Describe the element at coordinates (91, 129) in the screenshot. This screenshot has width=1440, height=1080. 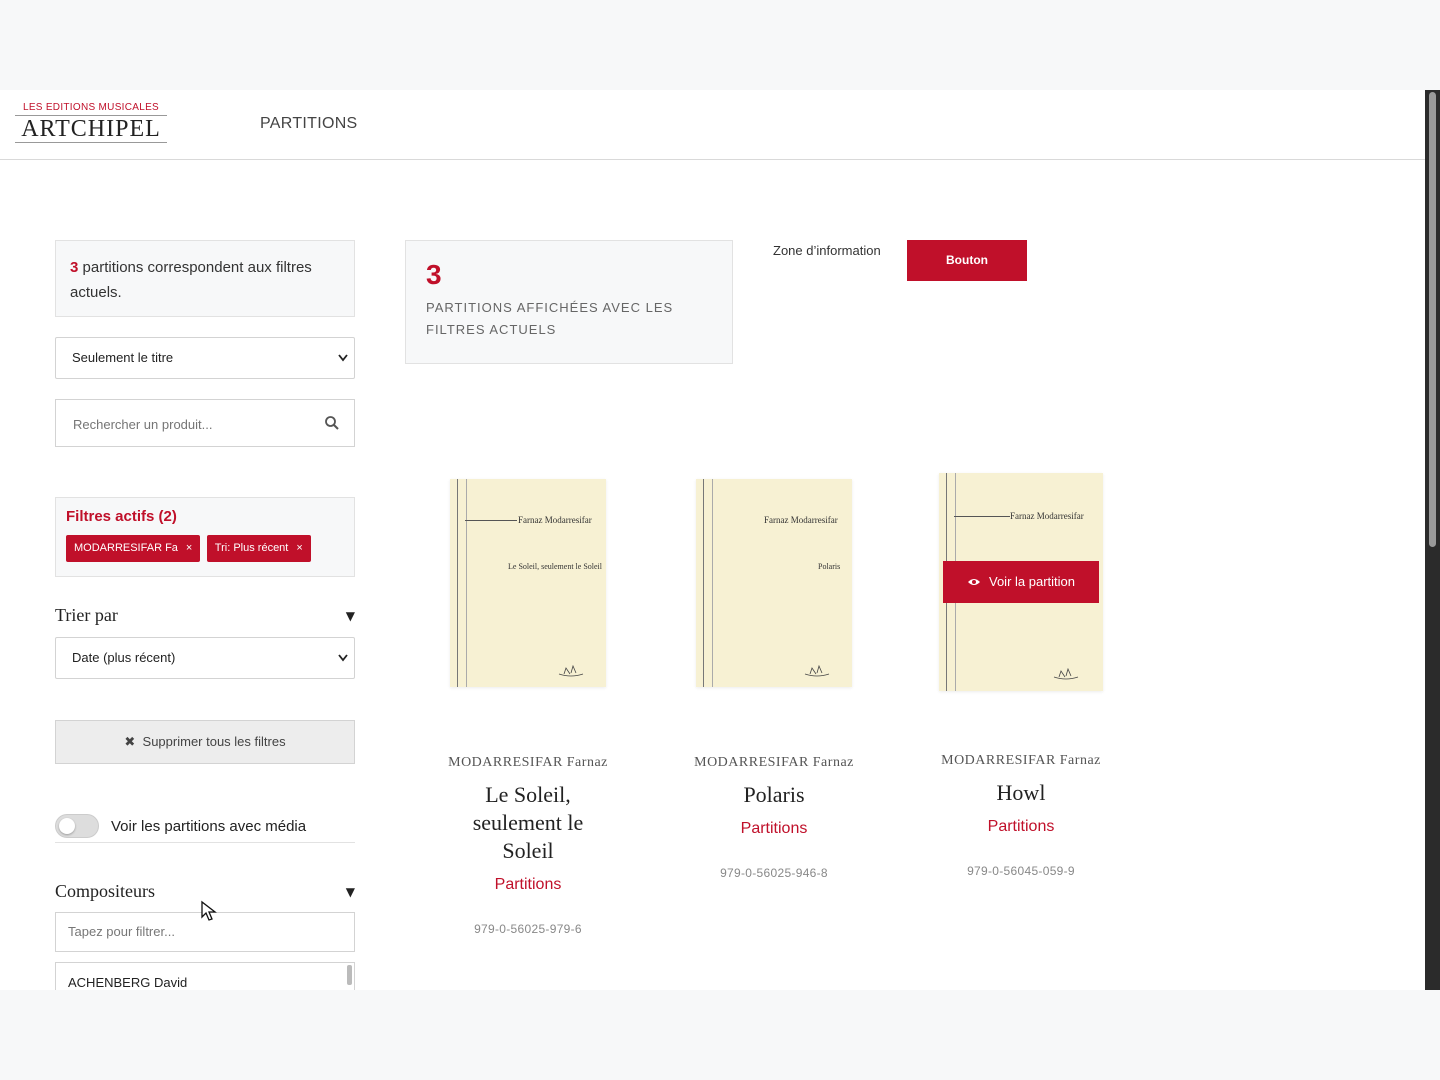
I see `logo-title: ARTCHIPEL` at that location.